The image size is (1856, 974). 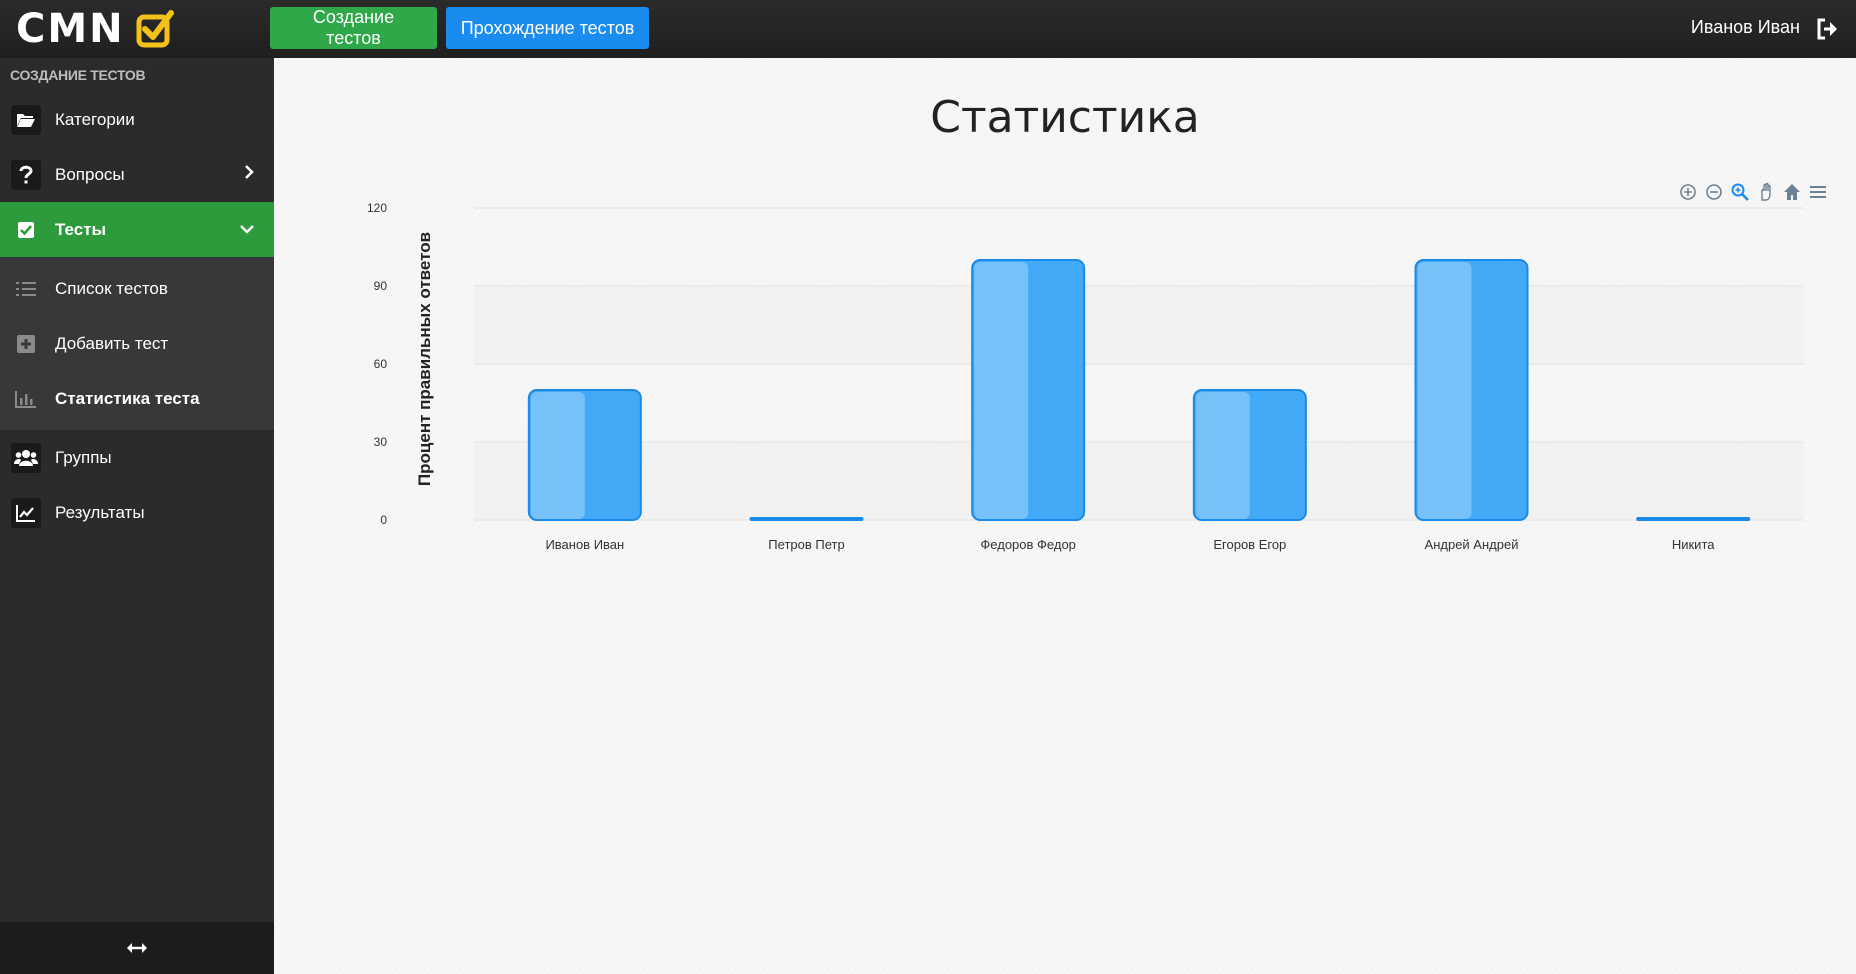 I want to click on sidebar-item-label: Статистика теста, so click(x=127, y=398).